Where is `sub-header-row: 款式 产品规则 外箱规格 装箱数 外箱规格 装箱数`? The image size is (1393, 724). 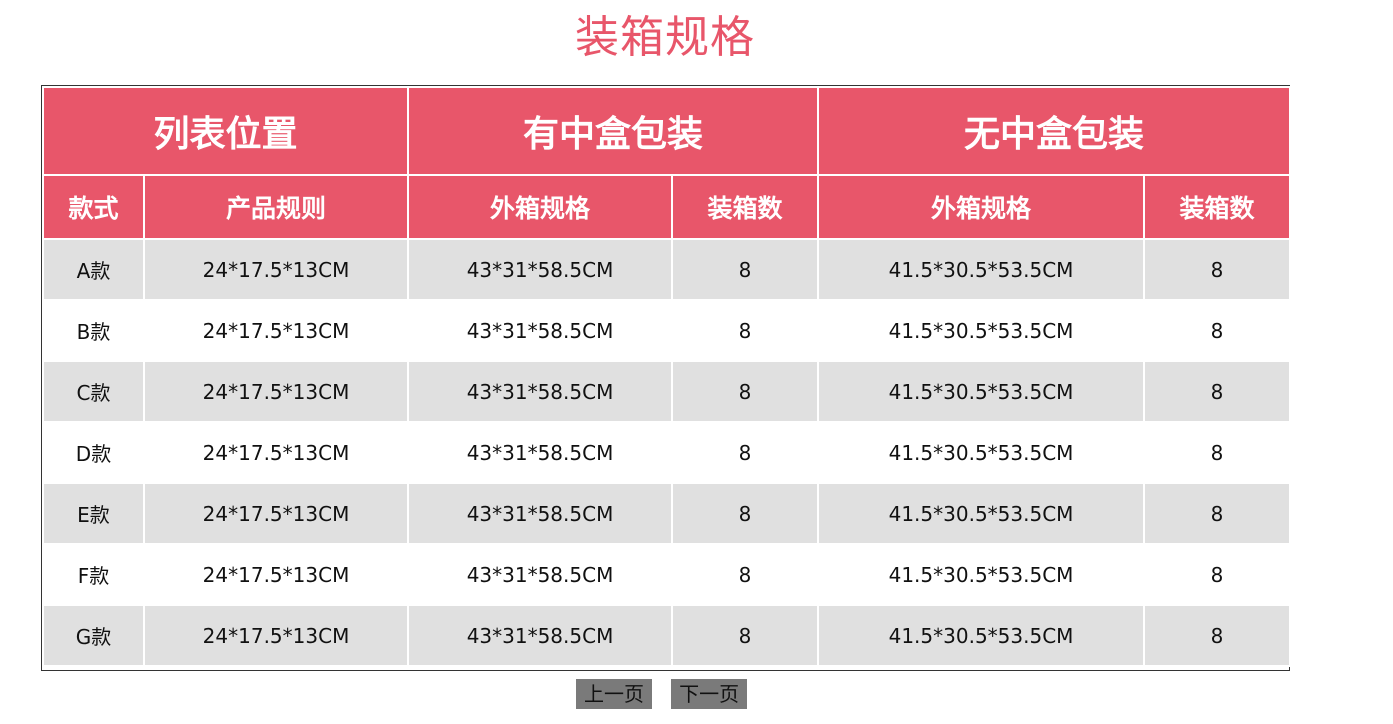
sub-header-row: 款式 产品规则 外箱规格 装箱数 外箱规格 装箱数 is located at coordinates (667, 207).